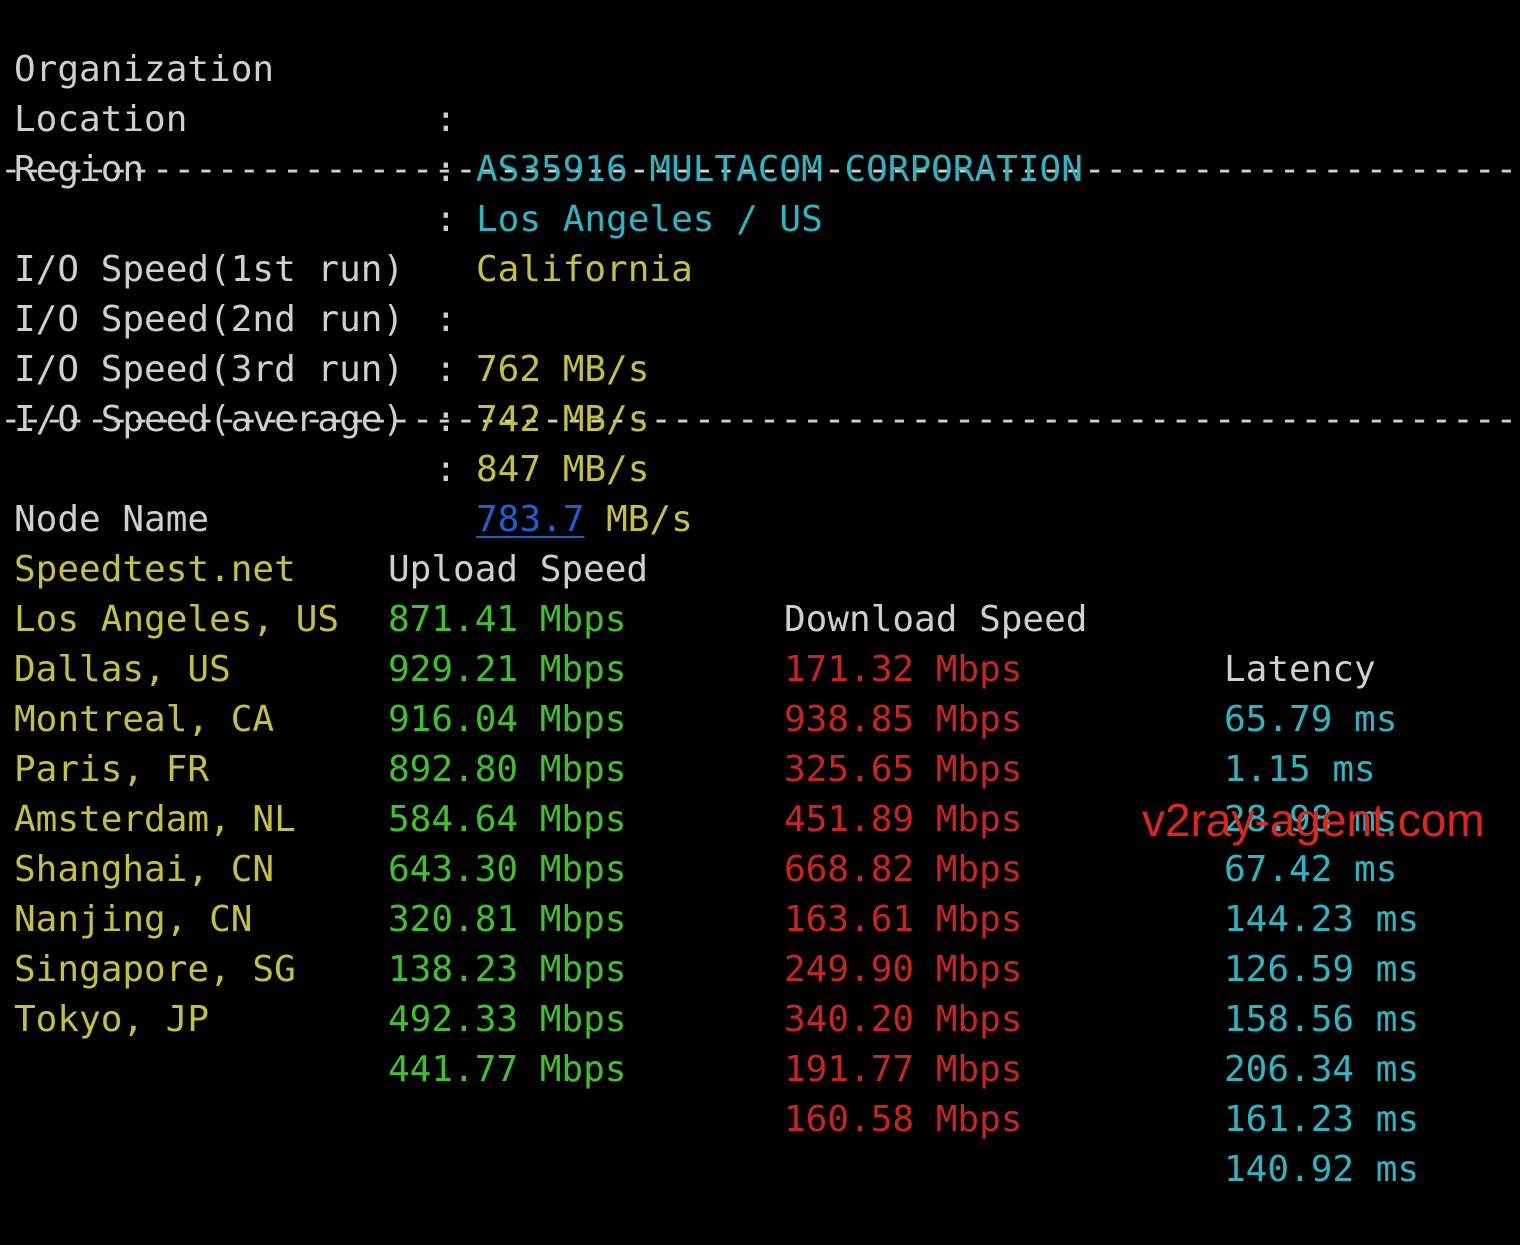 This screenshot has height=1245, width=1520. Describe the element at coordinates (1322, 1169) in the screenshot. I see `latency: 140.92 ms` at that location.